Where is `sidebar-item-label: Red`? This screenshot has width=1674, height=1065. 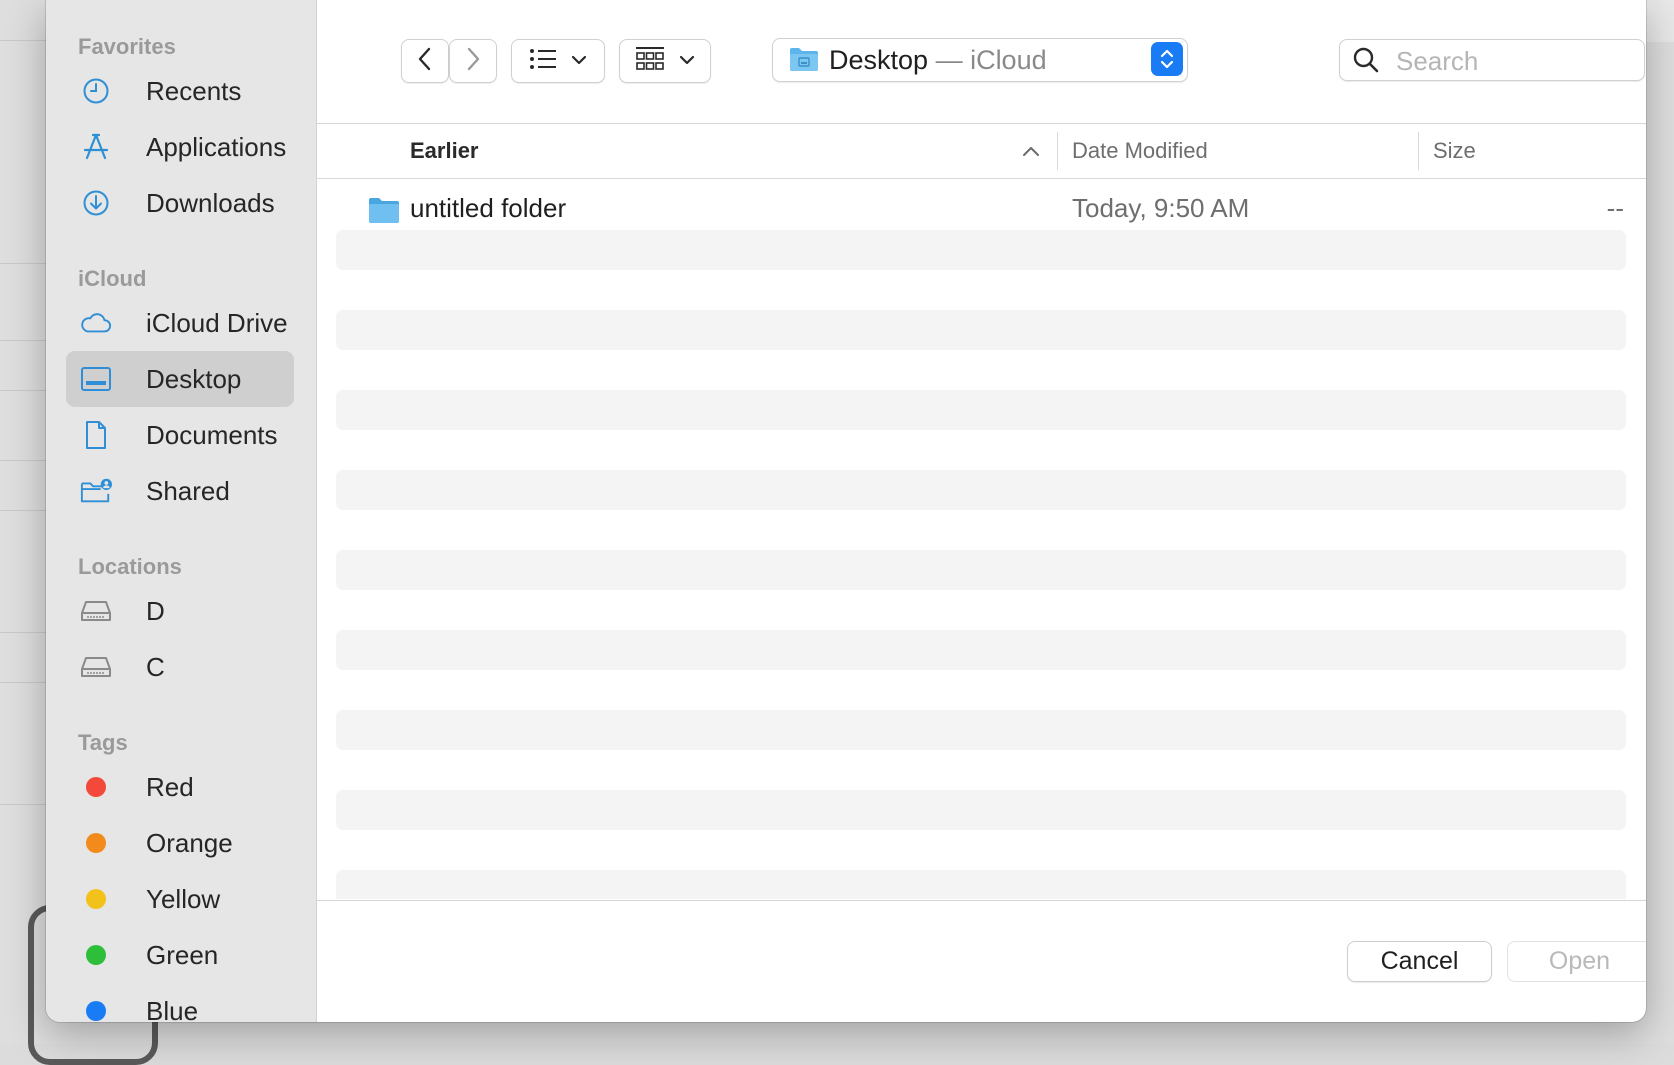 sidebar-item-label: Red is located at coordinates (170, 787).